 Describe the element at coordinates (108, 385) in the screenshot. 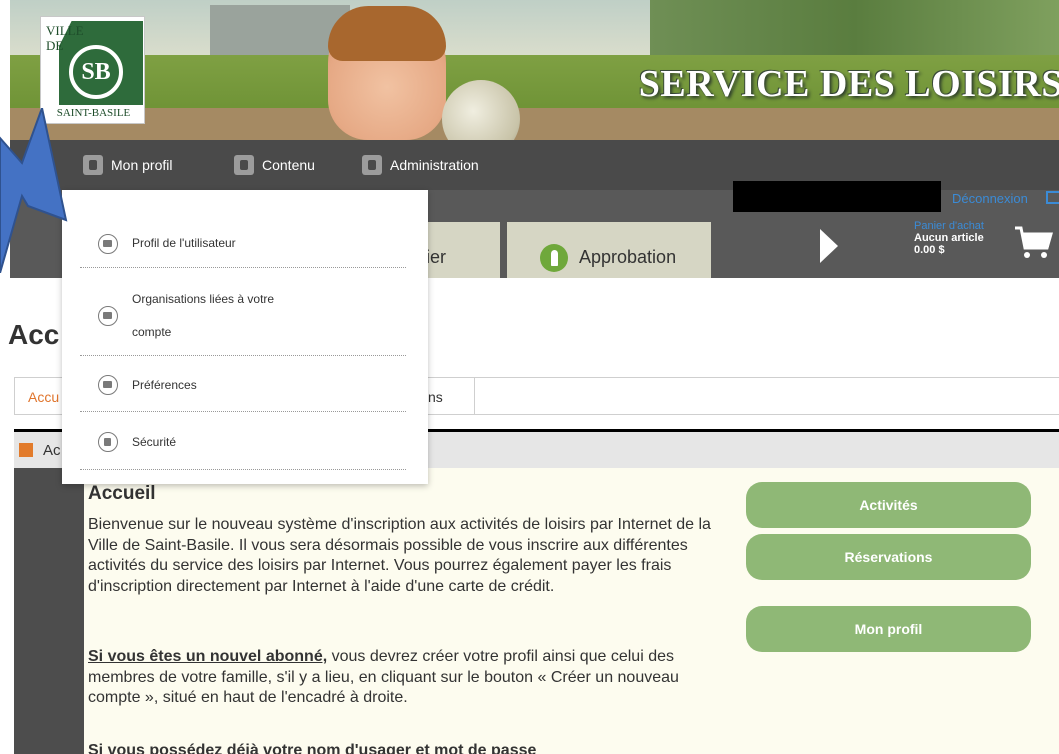

I see `preferences-icon` at that location.